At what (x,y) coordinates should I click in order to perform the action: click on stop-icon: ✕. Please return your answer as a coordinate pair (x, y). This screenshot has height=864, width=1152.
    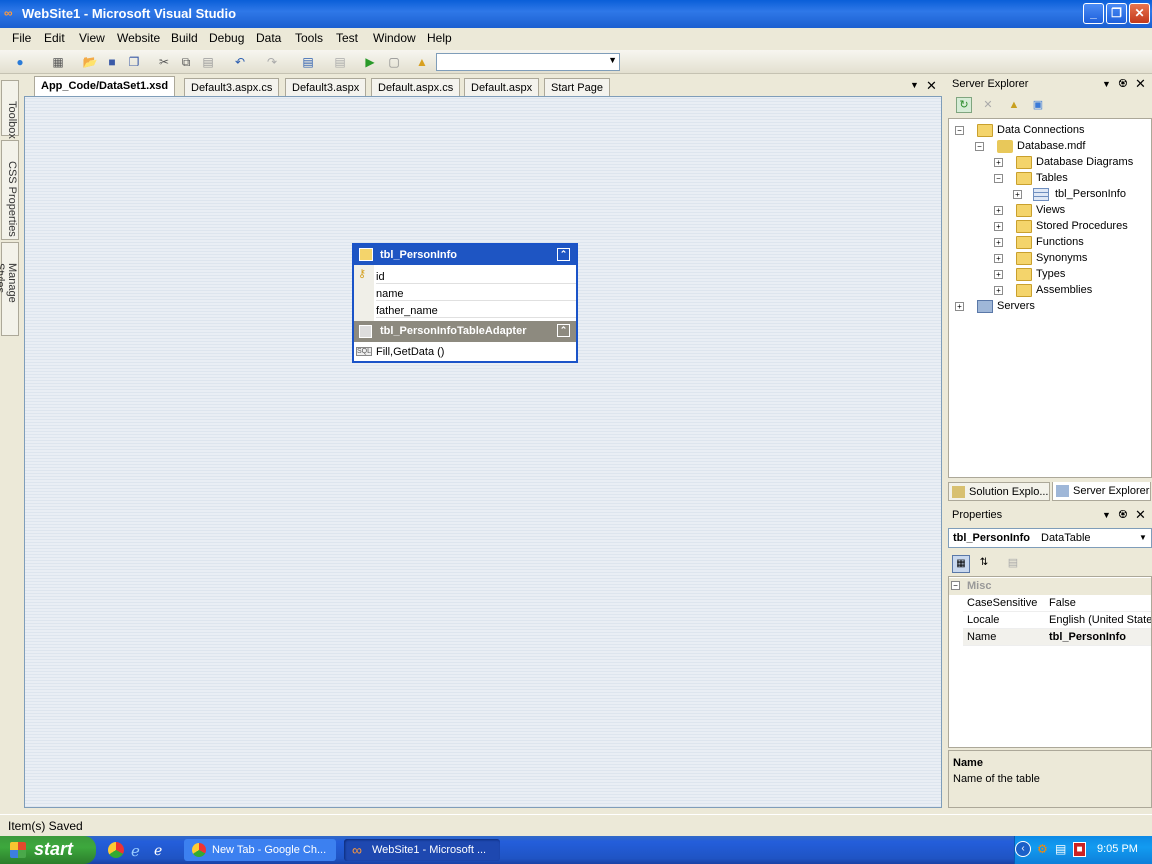
    Looking at the image, I should click on (988, 105).